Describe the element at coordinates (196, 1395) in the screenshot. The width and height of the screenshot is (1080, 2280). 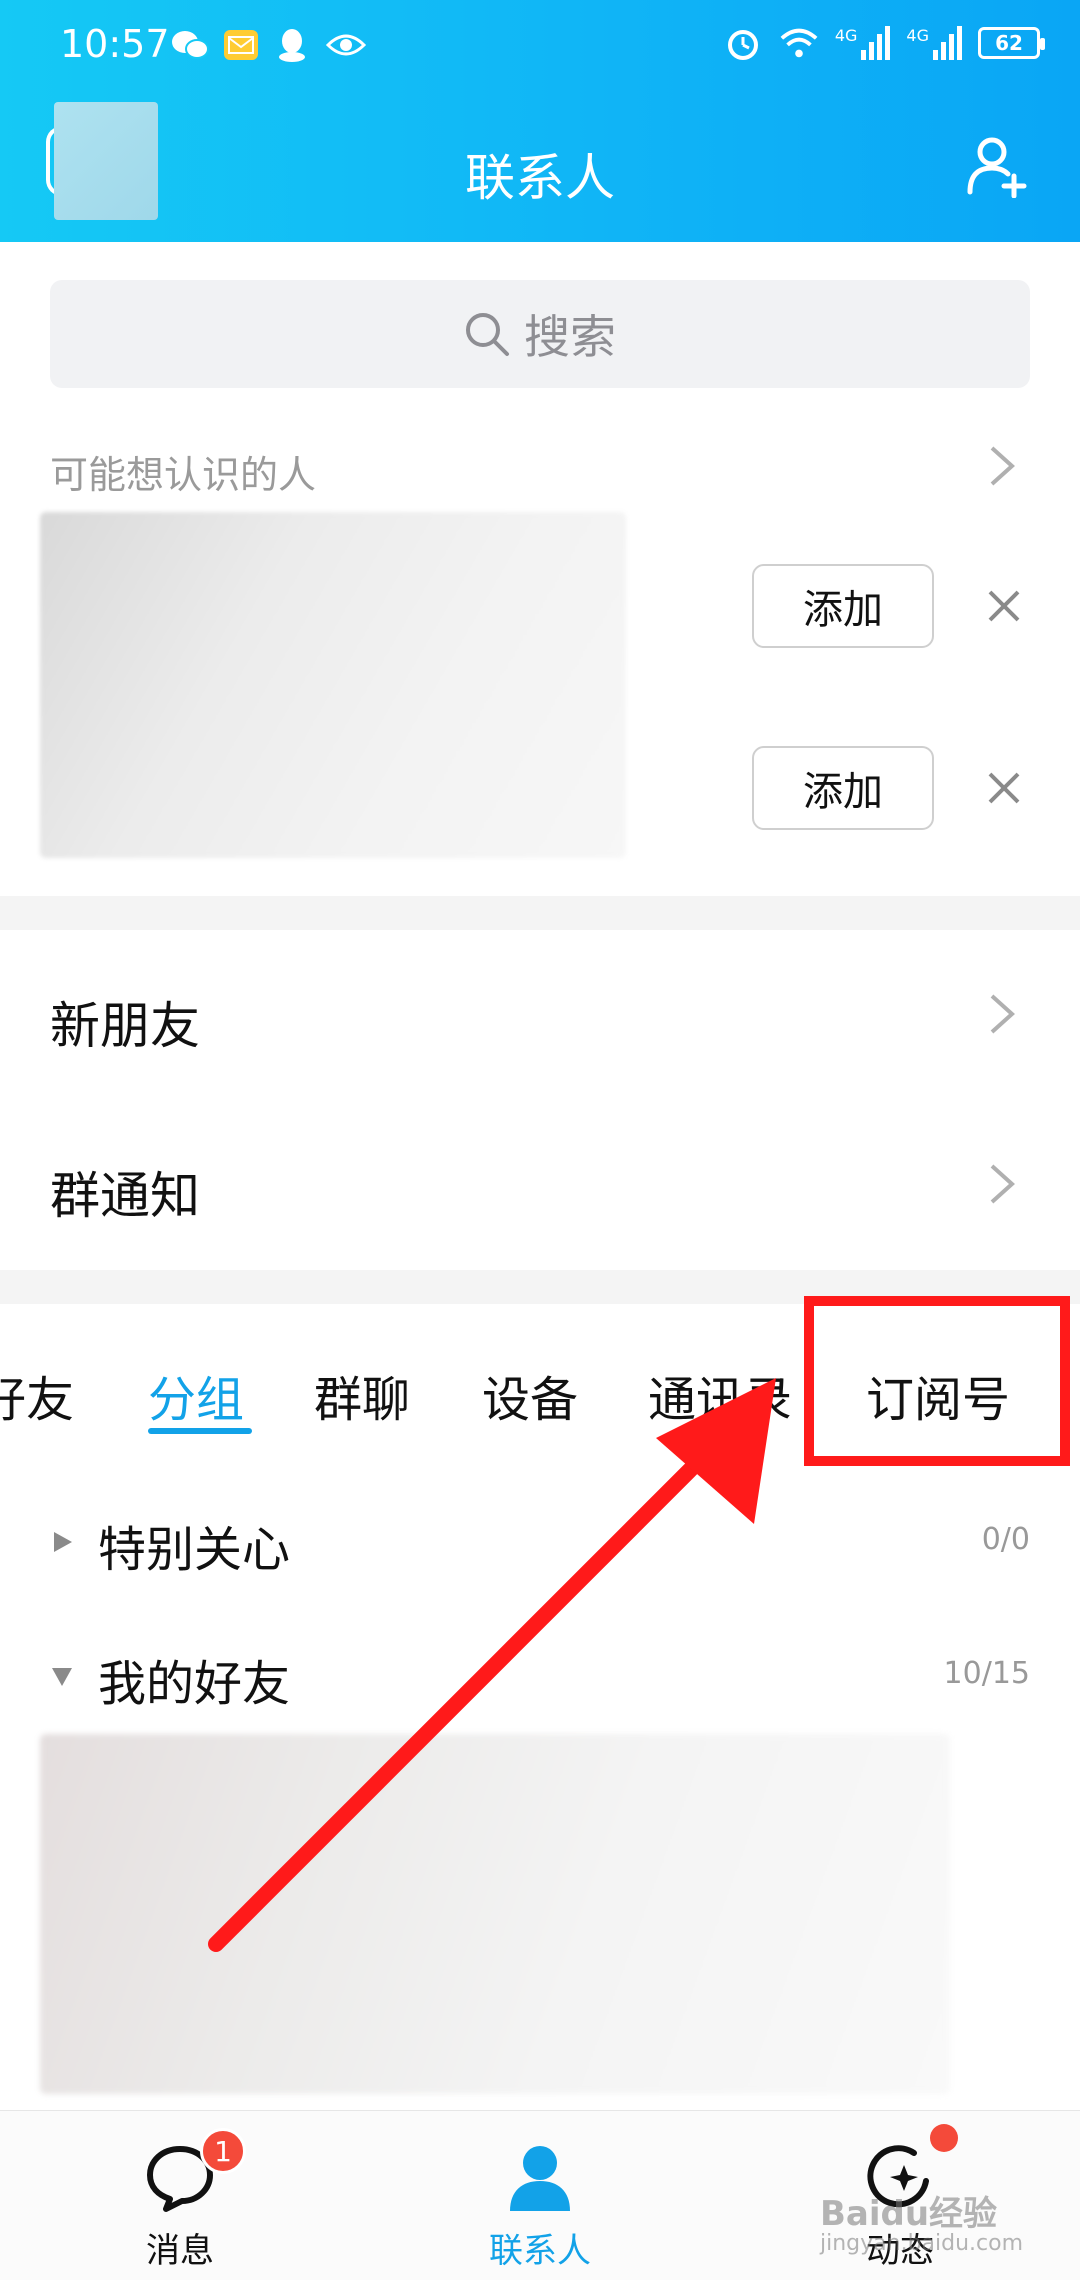
I see `tab-groups: 分组` at that location.